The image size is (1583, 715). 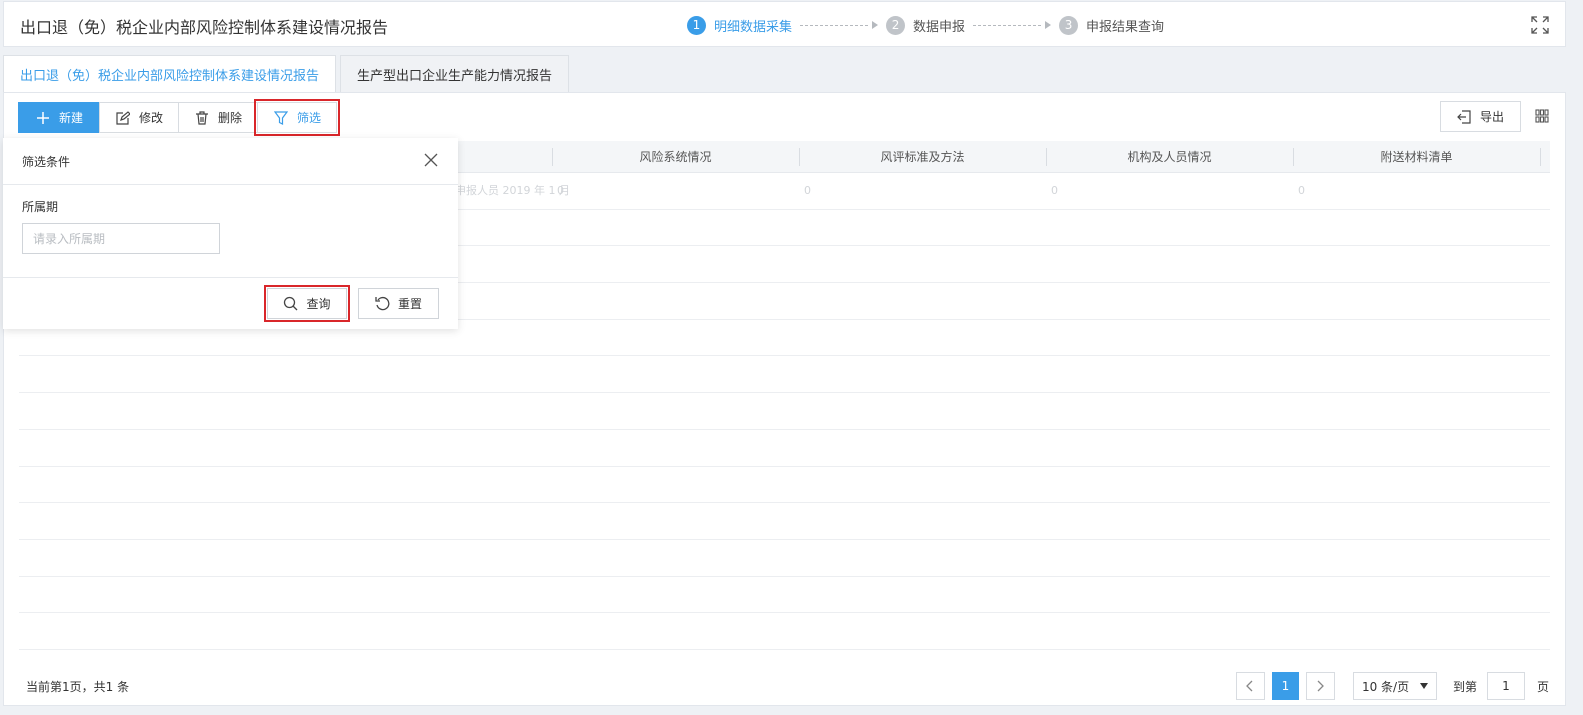 What do you see at coordinates (78, 687) in the screenshot?
I see `pagination-info: 当前第1页，共1 条` at bounding box center [78, 687].